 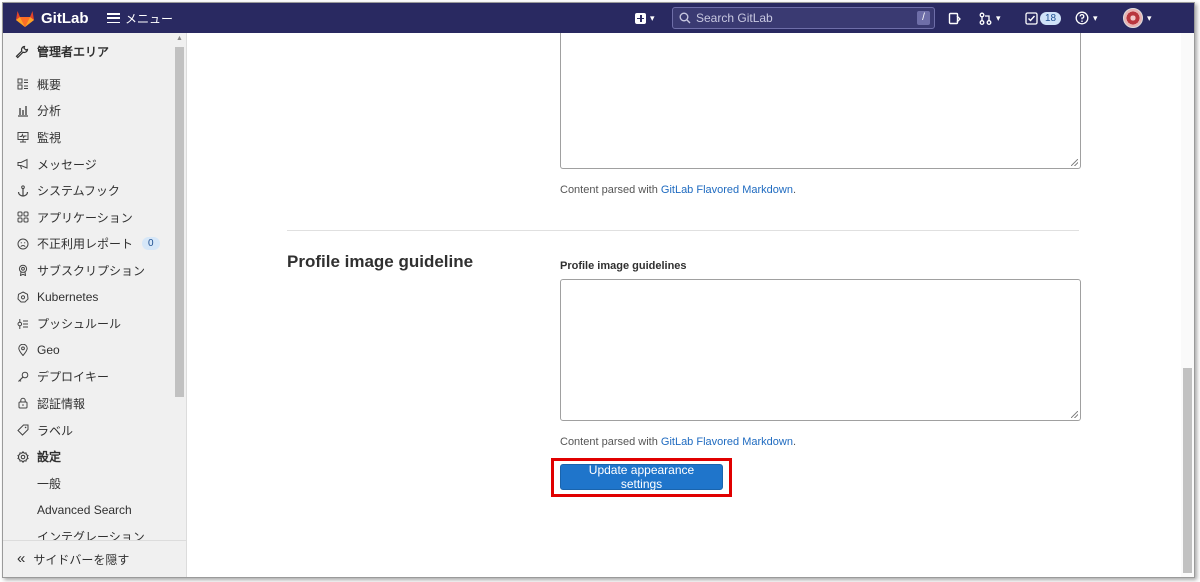 I want to click on sidebar-item-label: 分析, so click(x=49, y=111).